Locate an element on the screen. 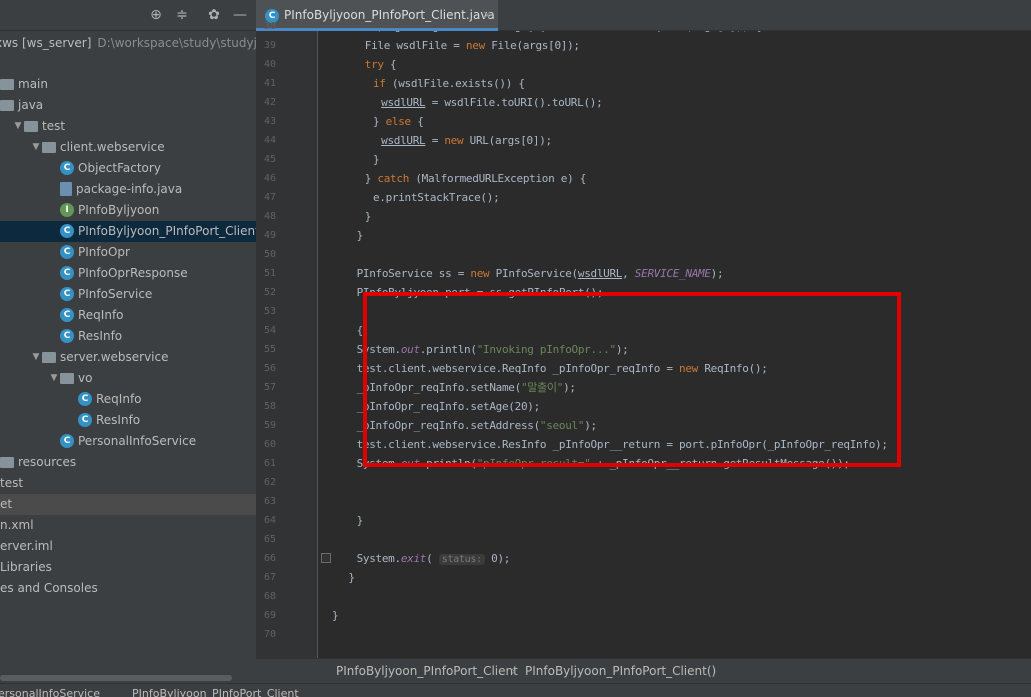  tree-item: ▼ client.webservice is located at coordinates (128, 147).